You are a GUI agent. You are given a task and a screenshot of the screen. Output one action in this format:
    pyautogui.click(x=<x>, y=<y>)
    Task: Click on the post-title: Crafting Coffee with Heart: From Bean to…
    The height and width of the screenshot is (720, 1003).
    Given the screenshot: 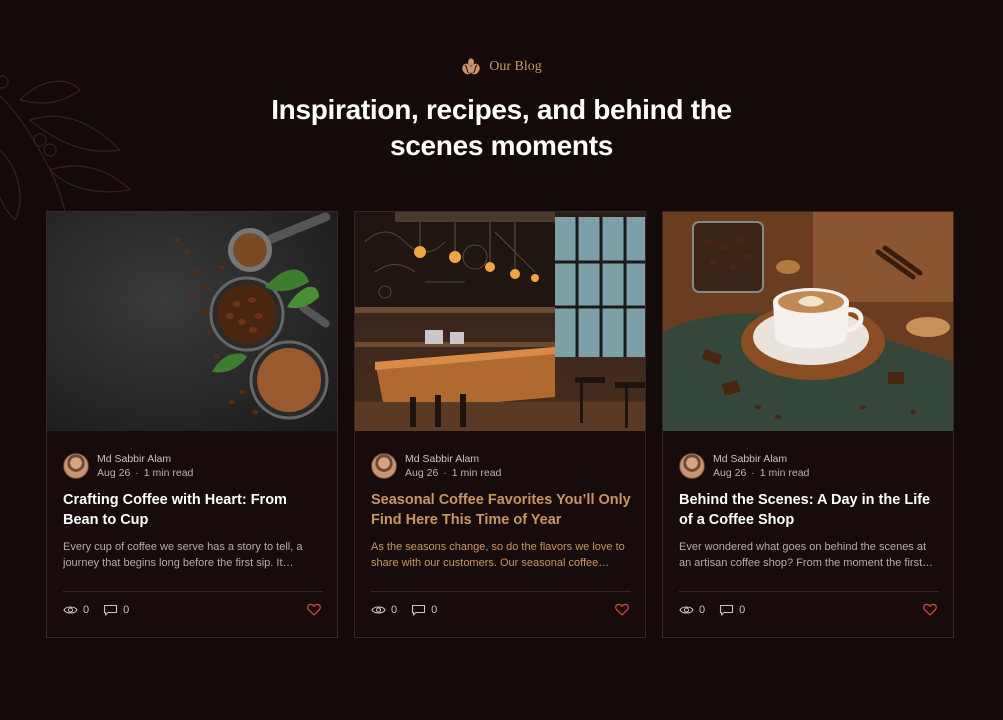 What is the action you would take?
    pyautogui.click(x=194, y=510)
    